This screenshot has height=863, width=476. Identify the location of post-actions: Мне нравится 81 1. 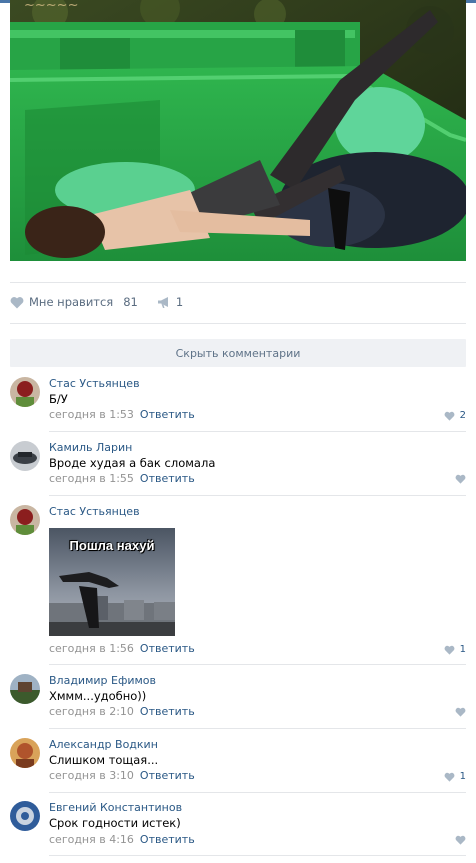
(96, 302).